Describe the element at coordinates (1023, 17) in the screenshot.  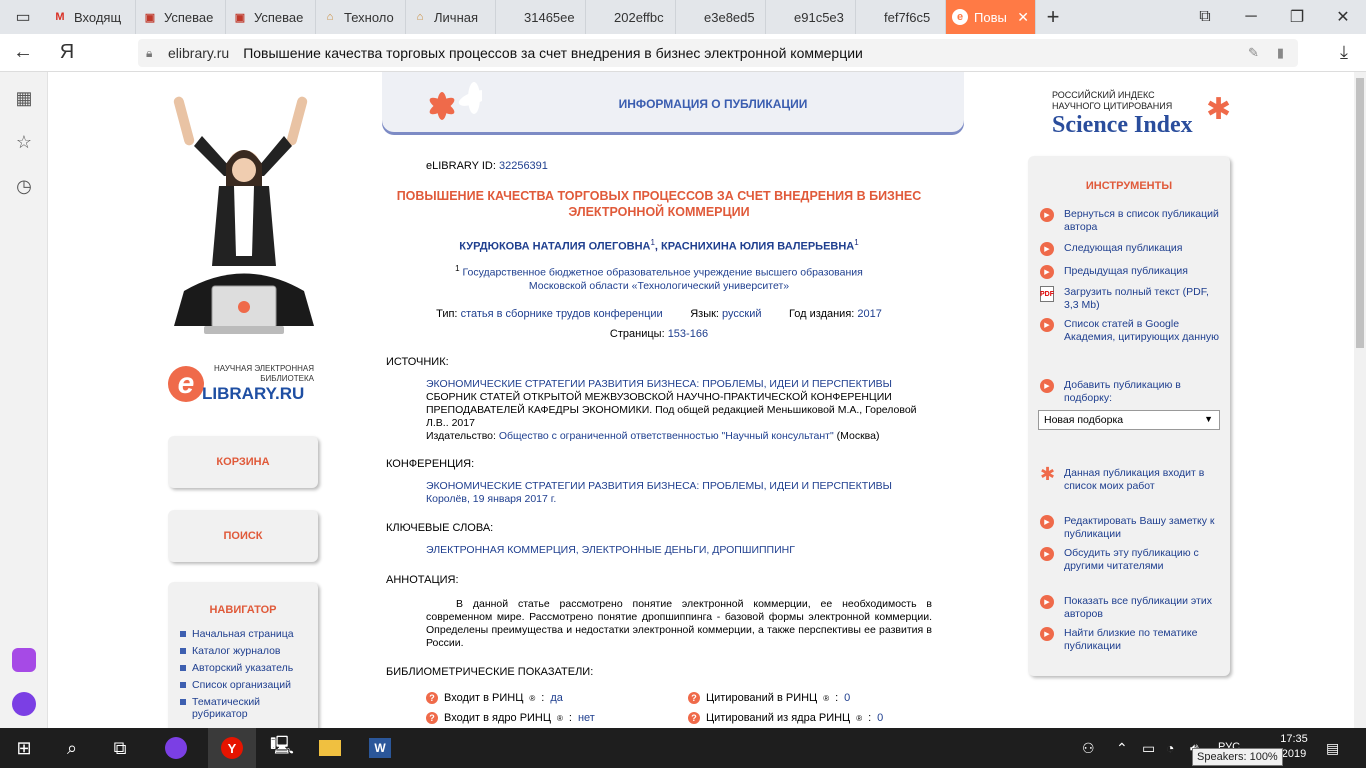
I see `close-icon: ✕` at that location.